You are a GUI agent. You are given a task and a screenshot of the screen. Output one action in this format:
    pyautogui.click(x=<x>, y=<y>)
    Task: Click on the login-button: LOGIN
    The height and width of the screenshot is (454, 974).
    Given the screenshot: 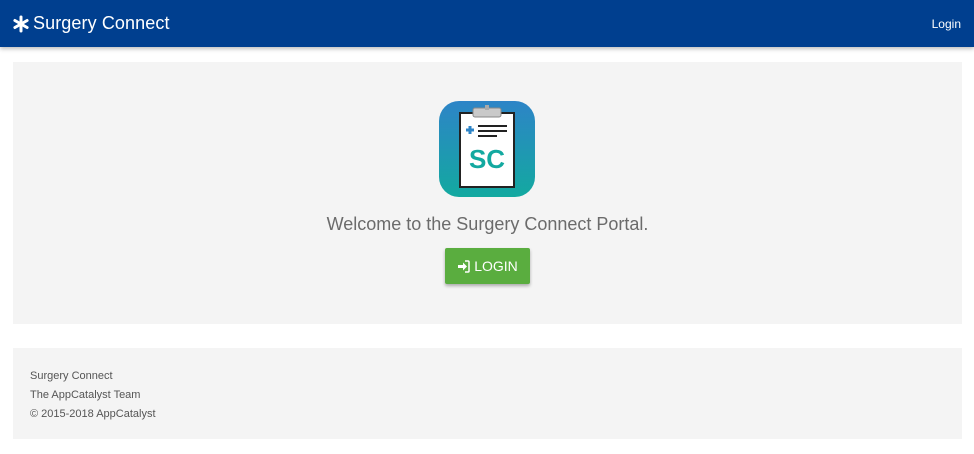 What is the action you would take?
    pyautogui.click(x=487, y=266)
    